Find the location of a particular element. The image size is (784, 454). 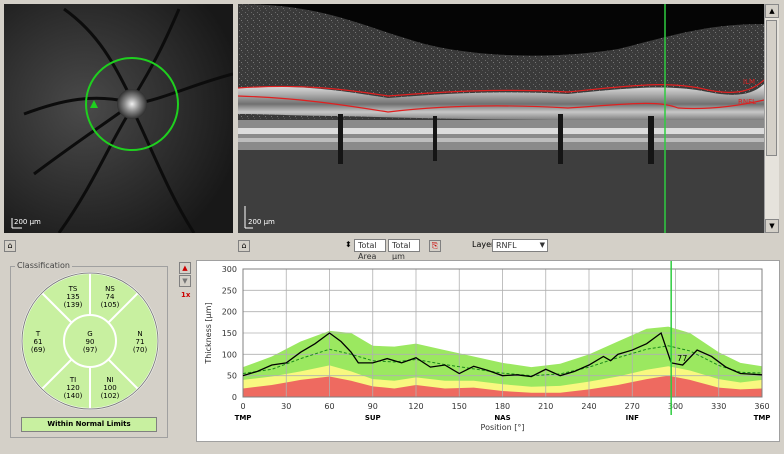

fundus-image: 200 µm is located at coordinates (118, 118).